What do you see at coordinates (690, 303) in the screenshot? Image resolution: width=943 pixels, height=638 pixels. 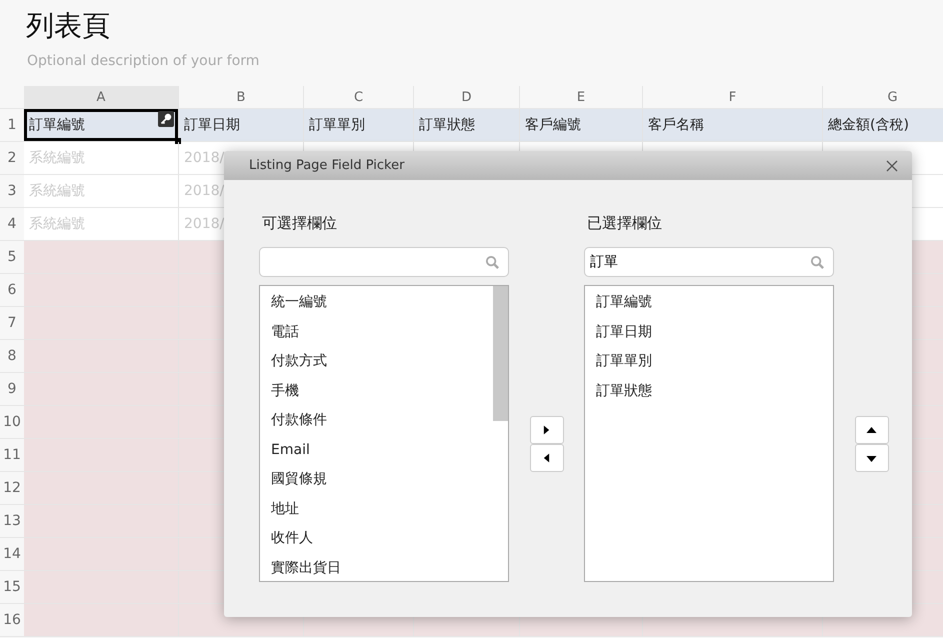 I see `list-item: 訂單編號` at bounding box center [690, 303].